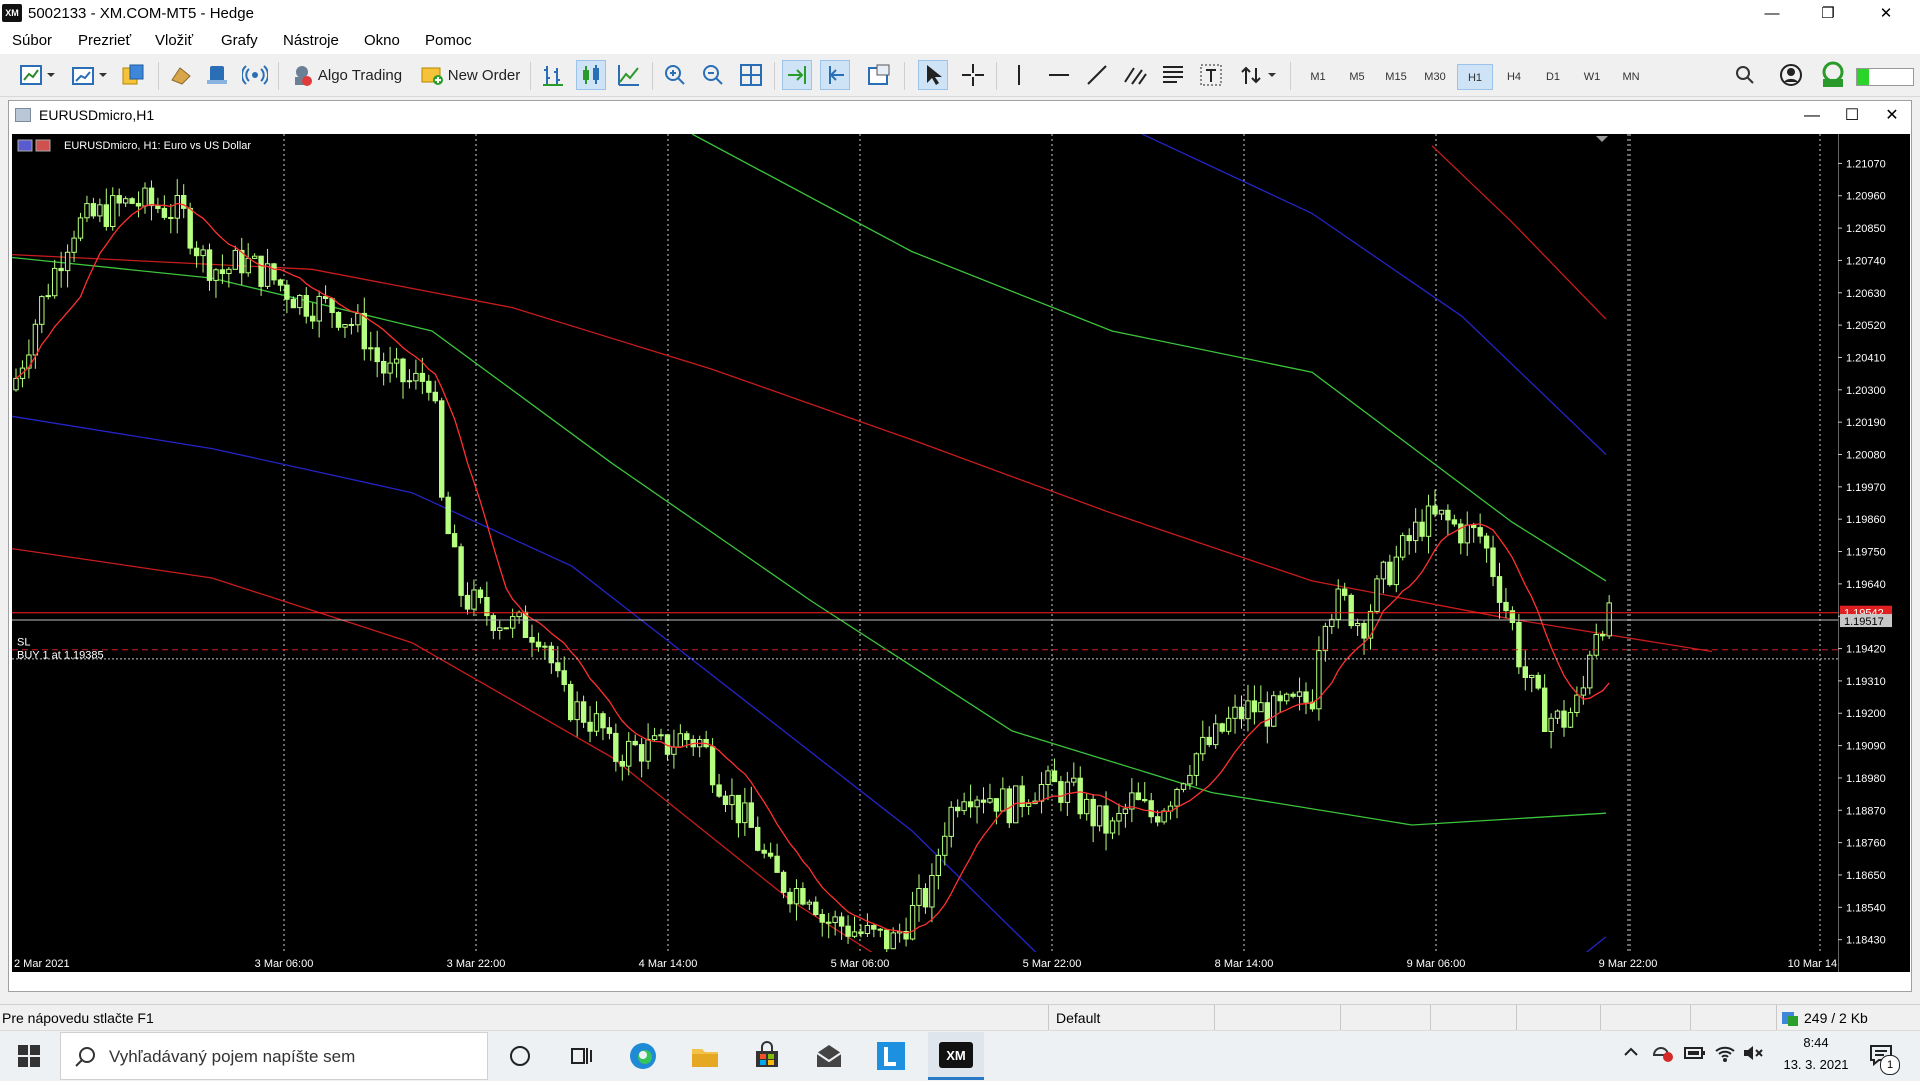 This screenshot has height=1081, width=1920. What do you see at coordinates (1663, 1054) in the screenshot?
I see `tray-security-icon` at bounding box center [1663, 1054].